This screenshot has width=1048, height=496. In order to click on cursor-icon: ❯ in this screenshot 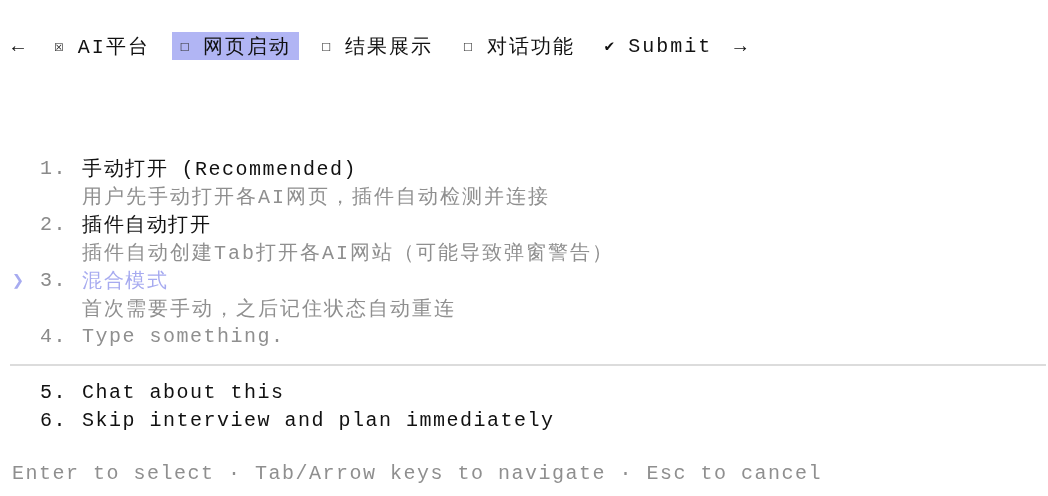, I will do `click(26, 280)`.